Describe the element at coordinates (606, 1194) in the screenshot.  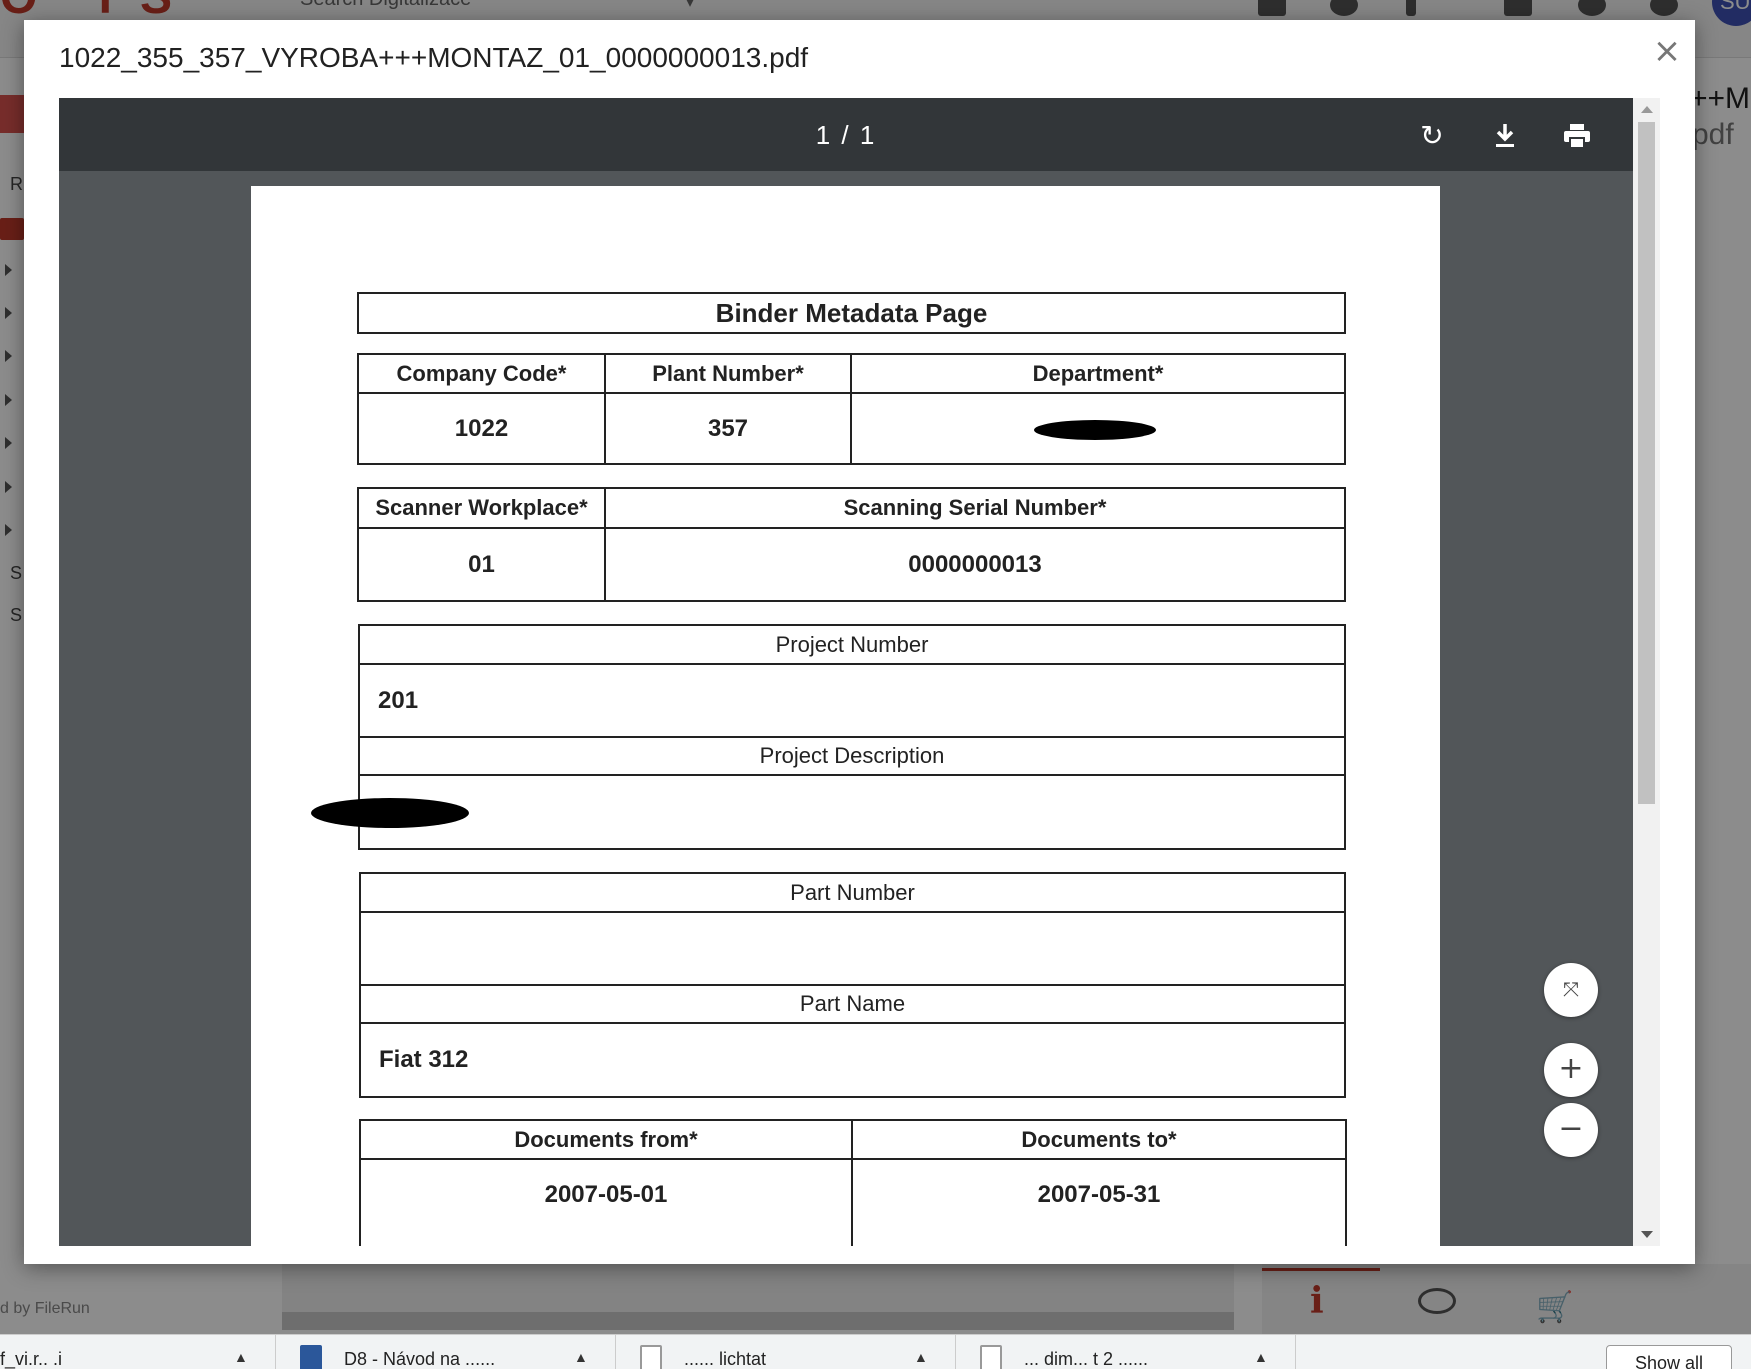
I see `documents-from-value: 2007-05-01` at that location.